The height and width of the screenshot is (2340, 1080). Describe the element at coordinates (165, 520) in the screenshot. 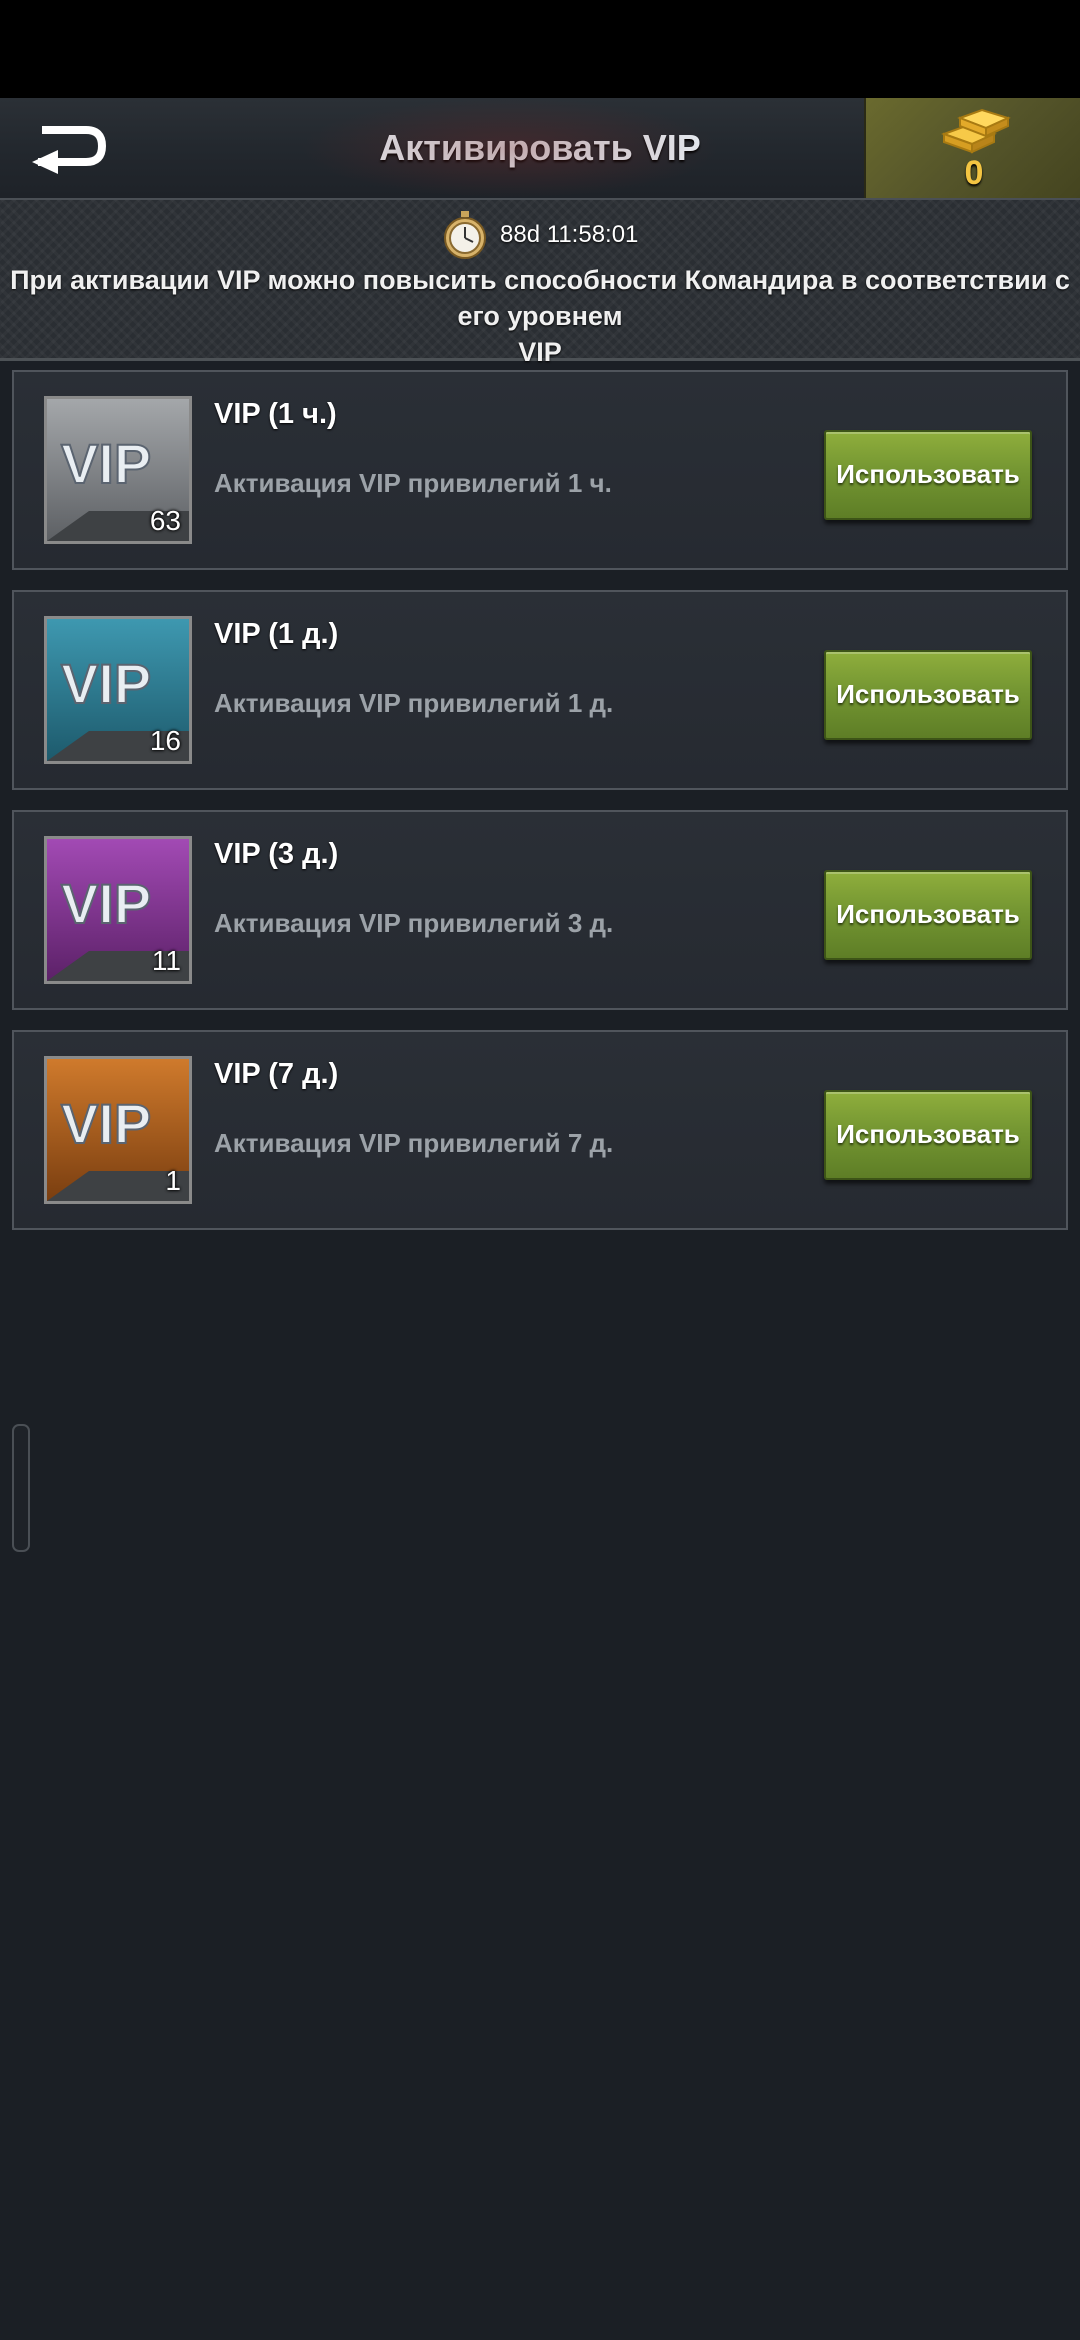

I see `item-count: 63` at that location.